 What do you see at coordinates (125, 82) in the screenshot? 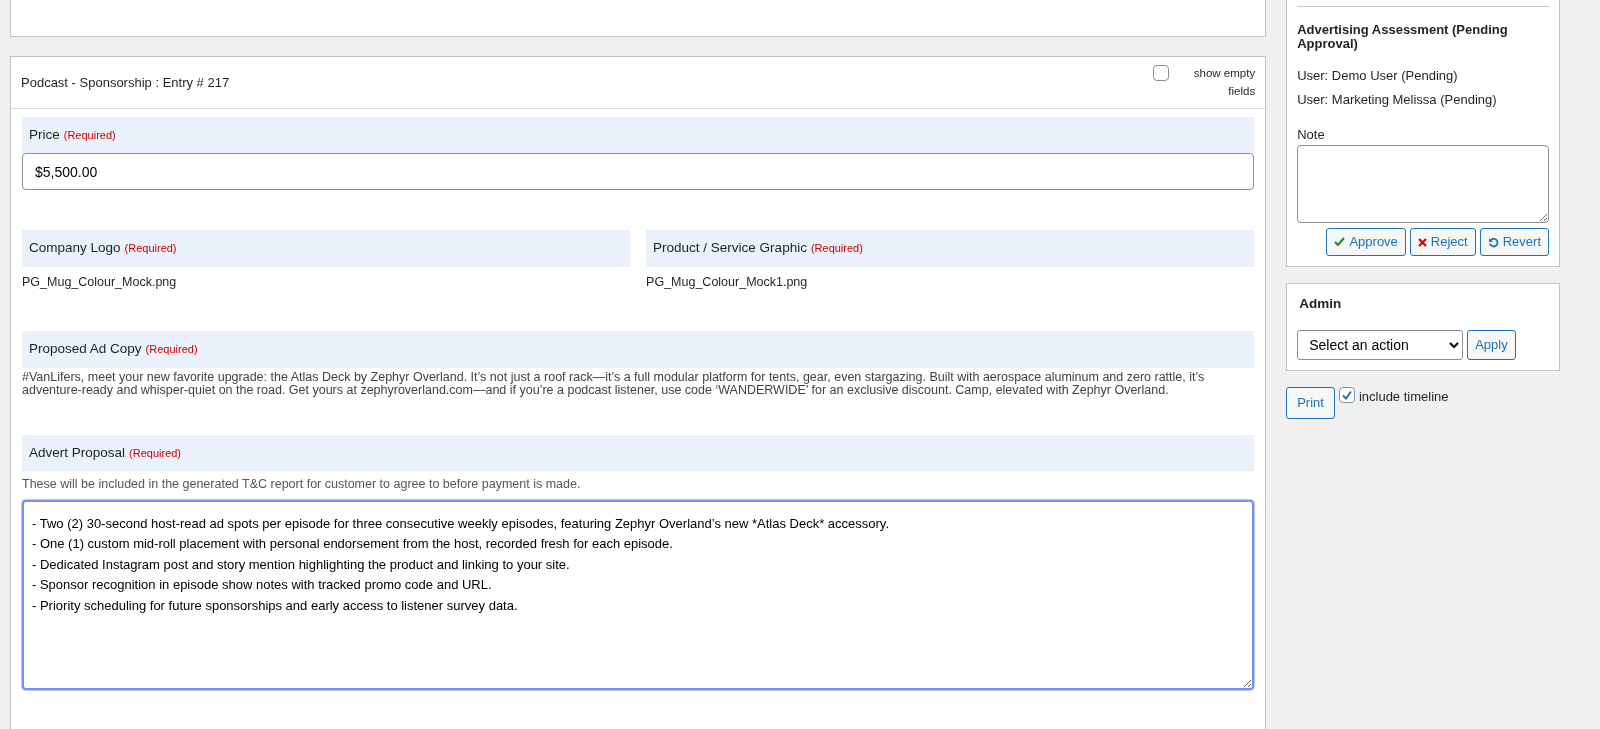
I see `entry-title: Podcast - Sponsorship : Entry # 217` at bounding box center [125, 82].